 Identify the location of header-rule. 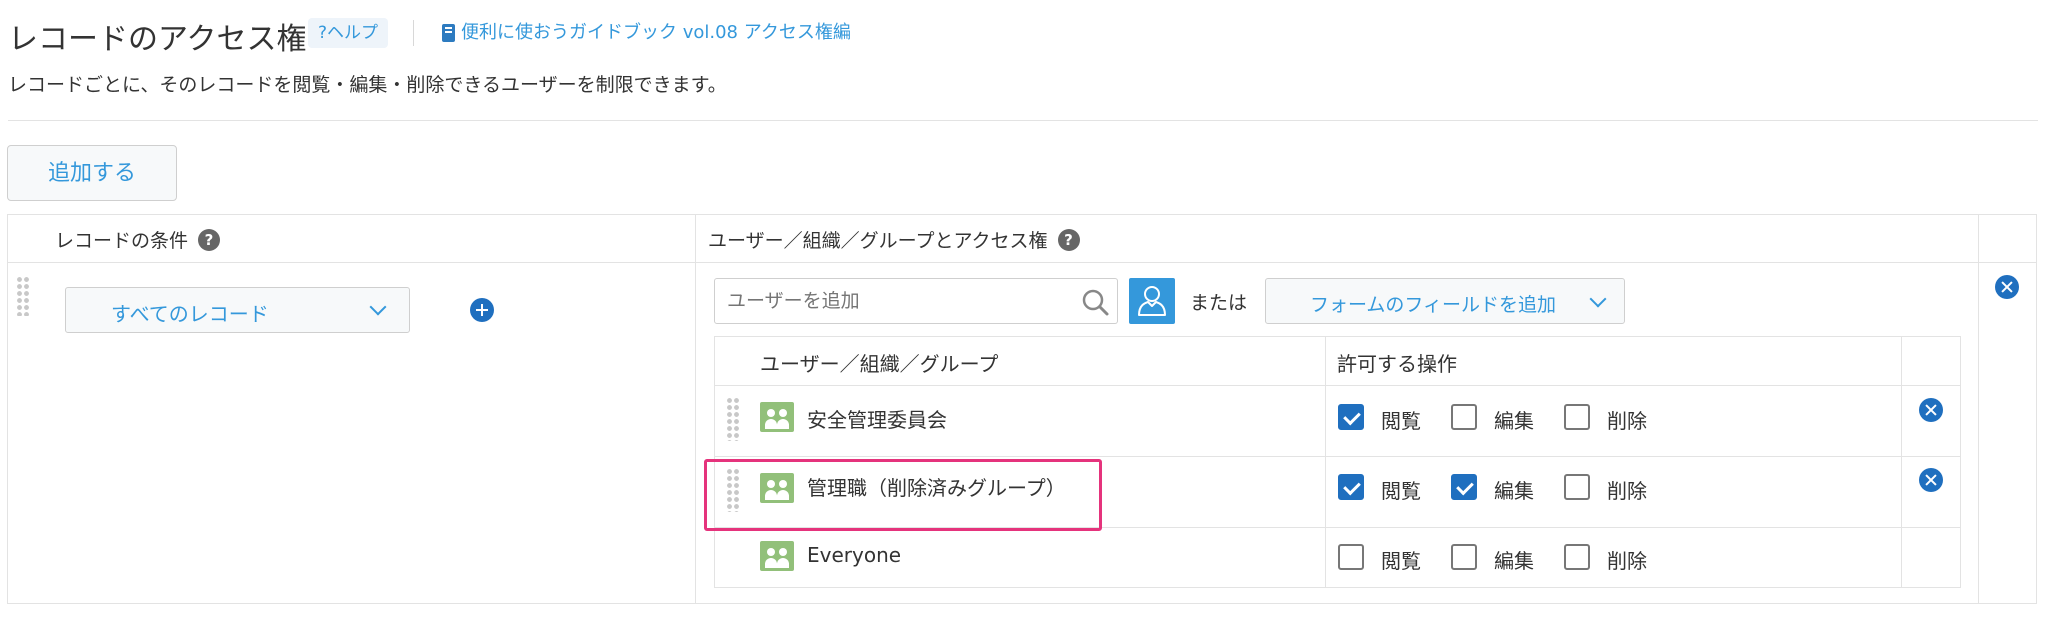
(1023, 120).